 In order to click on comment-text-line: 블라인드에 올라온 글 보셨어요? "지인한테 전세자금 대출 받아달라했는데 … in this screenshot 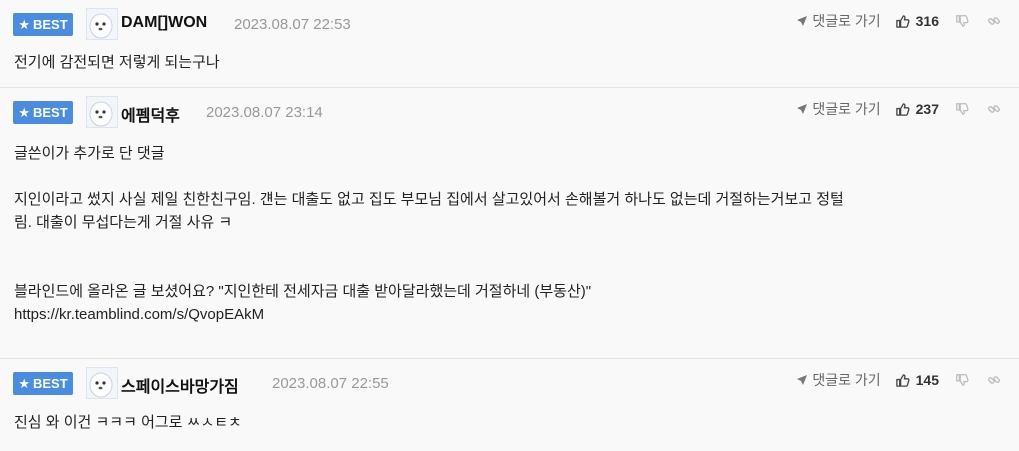, I will do `click(303, 291)`.